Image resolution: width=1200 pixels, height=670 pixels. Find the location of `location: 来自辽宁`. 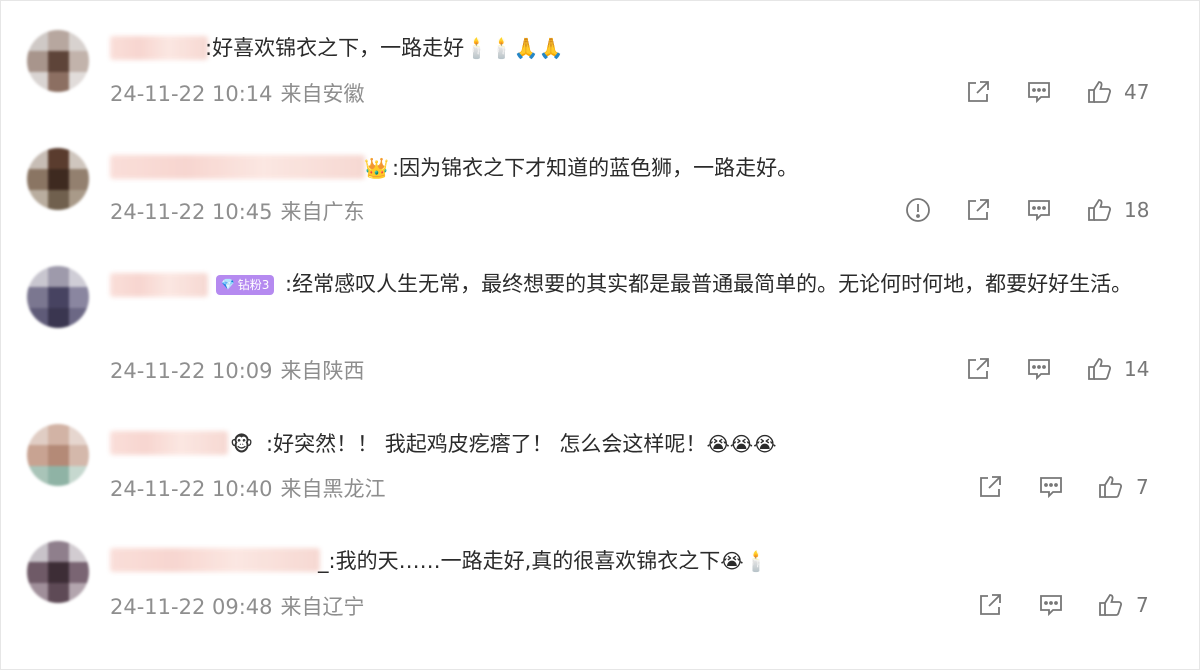

location: 来自辽宁 is located at coordinates (322, 607).